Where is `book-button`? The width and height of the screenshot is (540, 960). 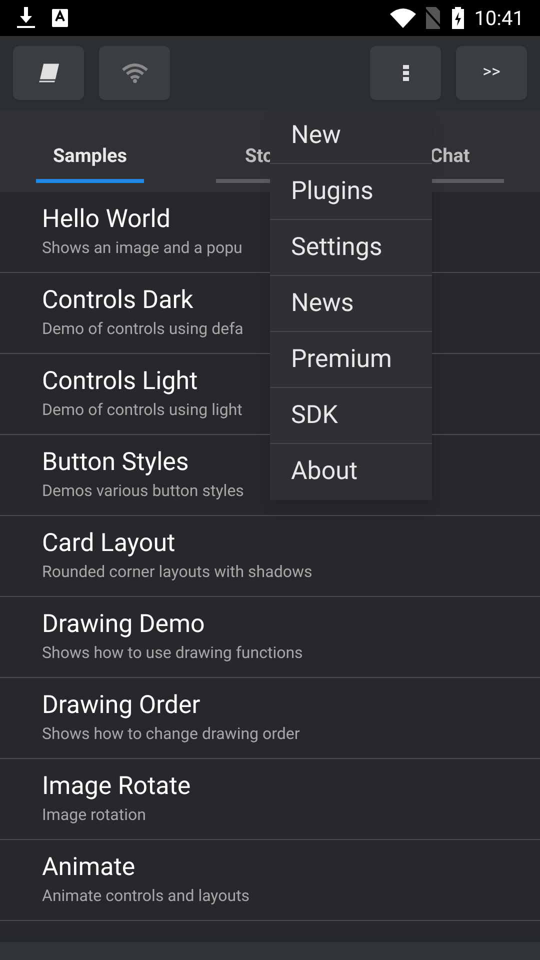
book-button is located at coordinates (48, 73).